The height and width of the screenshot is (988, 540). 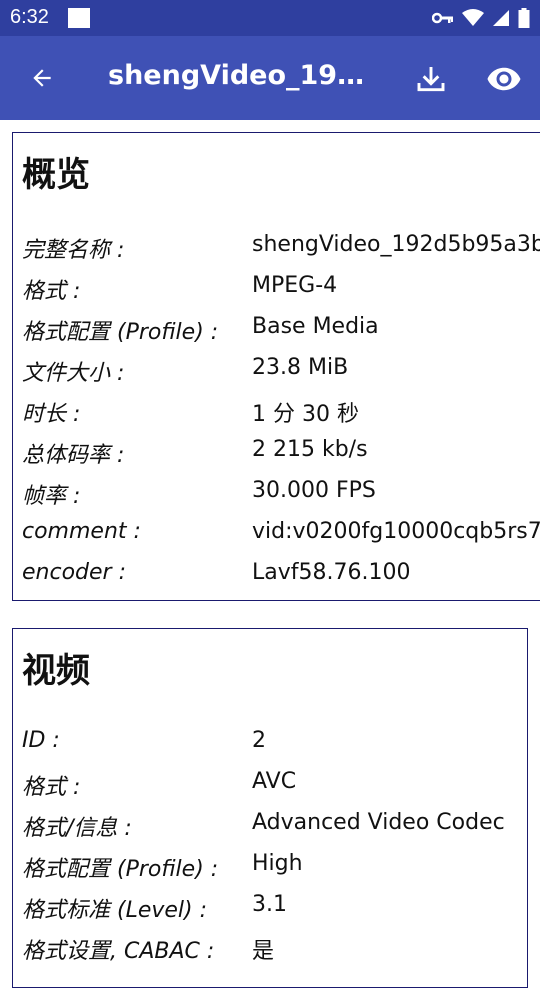 I want to click on info-row: 完整名称 : shengVideo_192d5b95a3b, so click(x=281, y=252).